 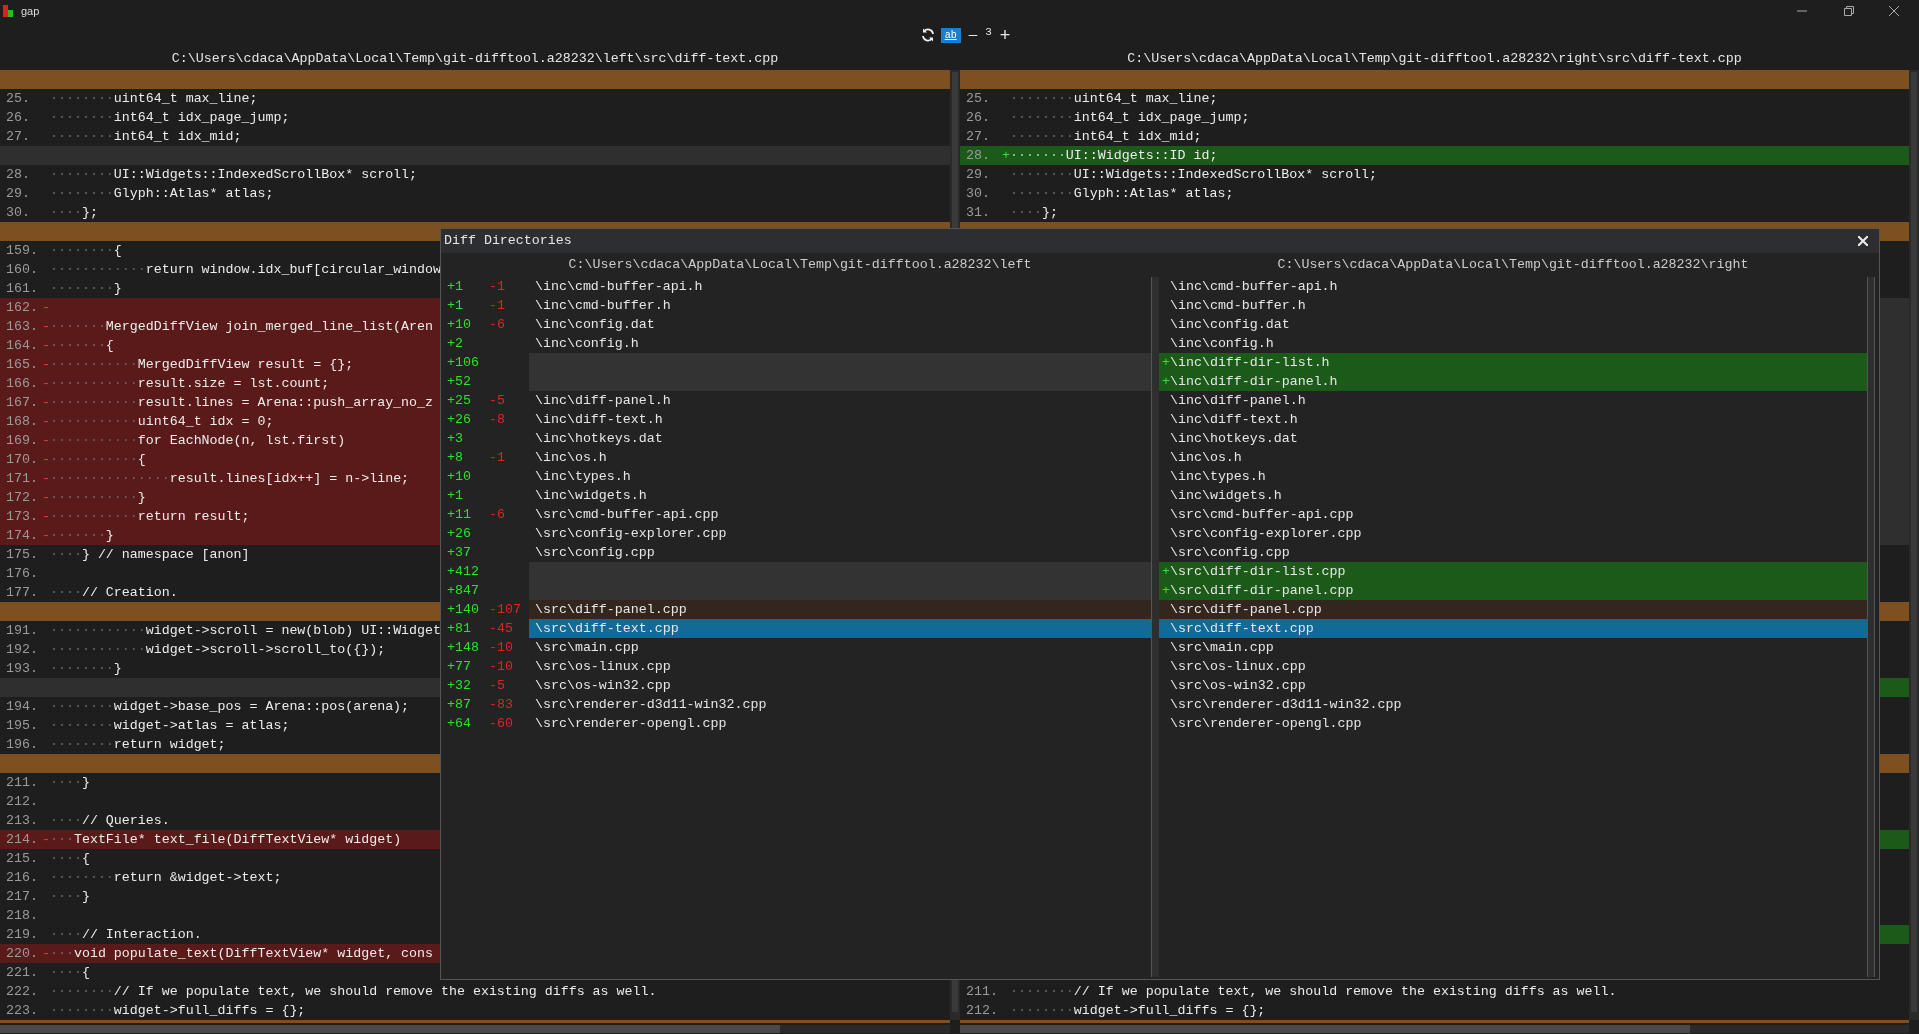 I want to click on close-icon, so click(x=1894, y=11).